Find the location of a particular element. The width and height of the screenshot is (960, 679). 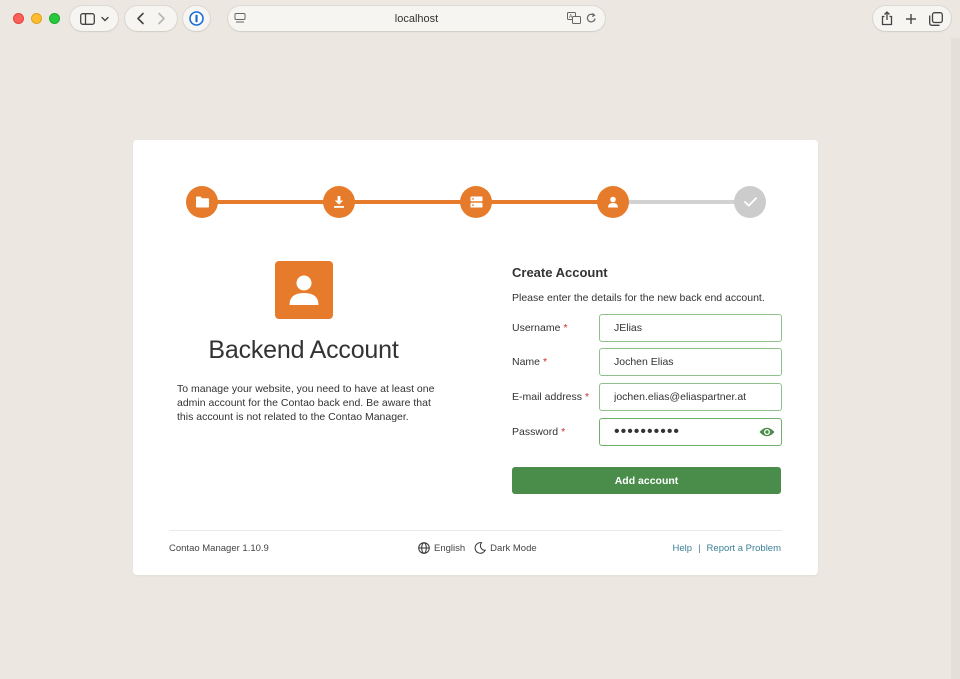

download-icon is located at coordinates (339, 202).